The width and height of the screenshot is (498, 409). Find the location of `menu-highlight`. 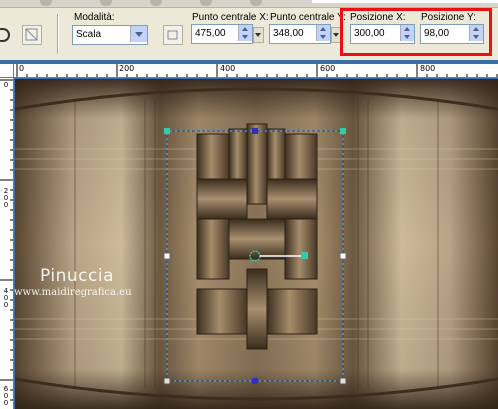

menu-highlight is located at coordinates (405, 1).